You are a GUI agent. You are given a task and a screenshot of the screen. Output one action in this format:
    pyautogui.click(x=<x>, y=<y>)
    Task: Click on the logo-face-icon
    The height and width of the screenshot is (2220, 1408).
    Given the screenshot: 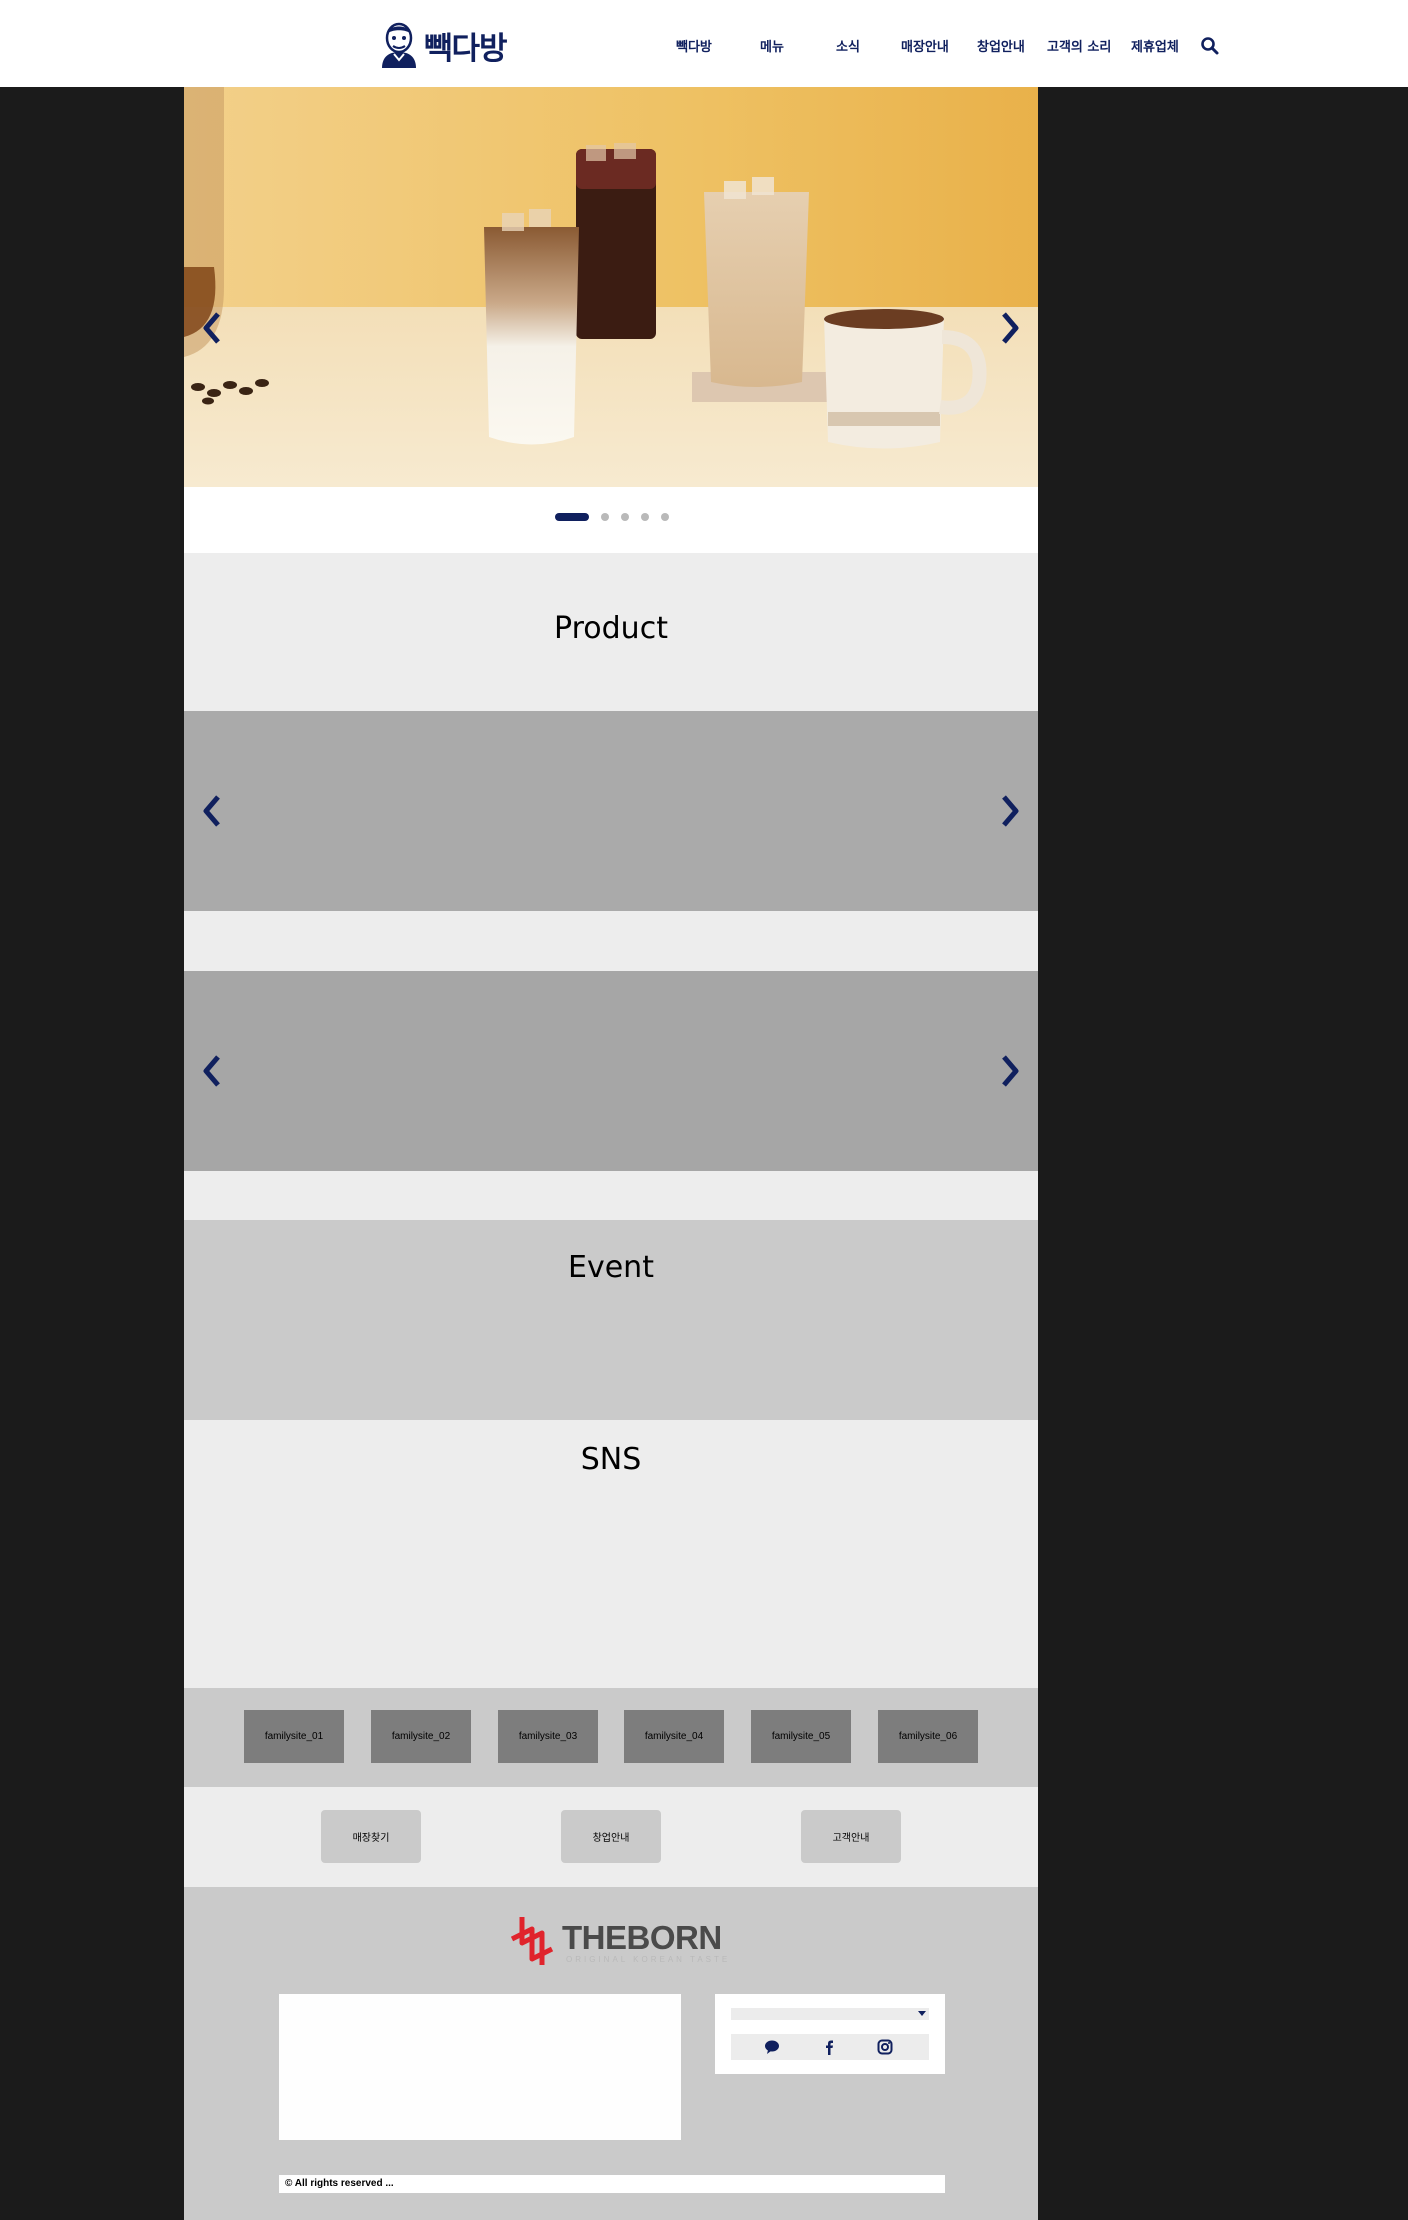 What is the action you would take?
    pyautogui.click(x=399, y=45)
    